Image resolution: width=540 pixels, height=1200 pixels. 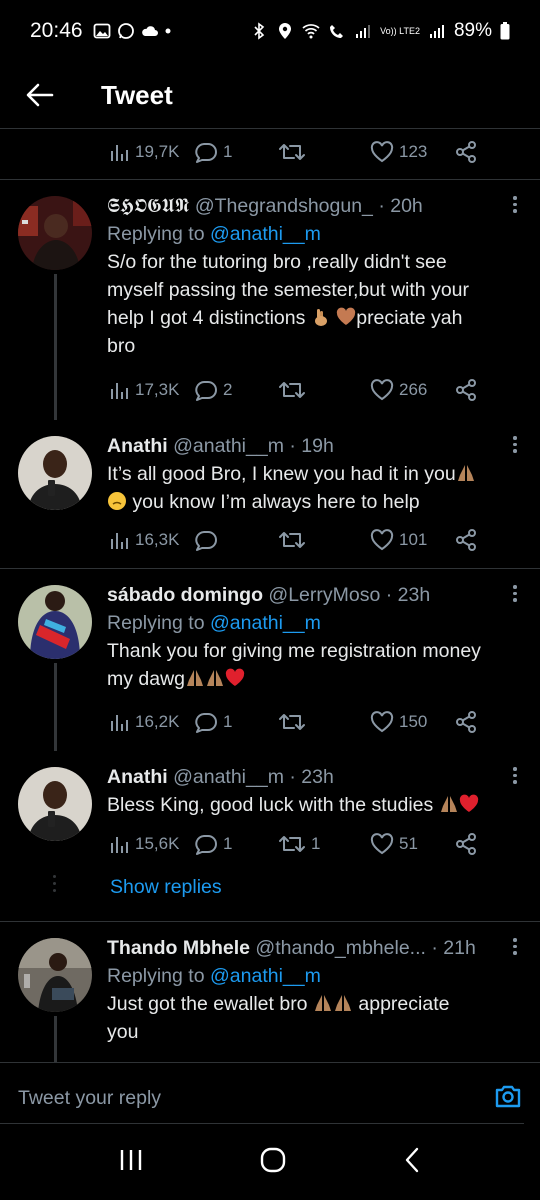 What do you see at coordinates (313, 805) in the screenshot?
I see `tweet-text: Bless King, good luck with the studies` at bounding box center [313, 805].